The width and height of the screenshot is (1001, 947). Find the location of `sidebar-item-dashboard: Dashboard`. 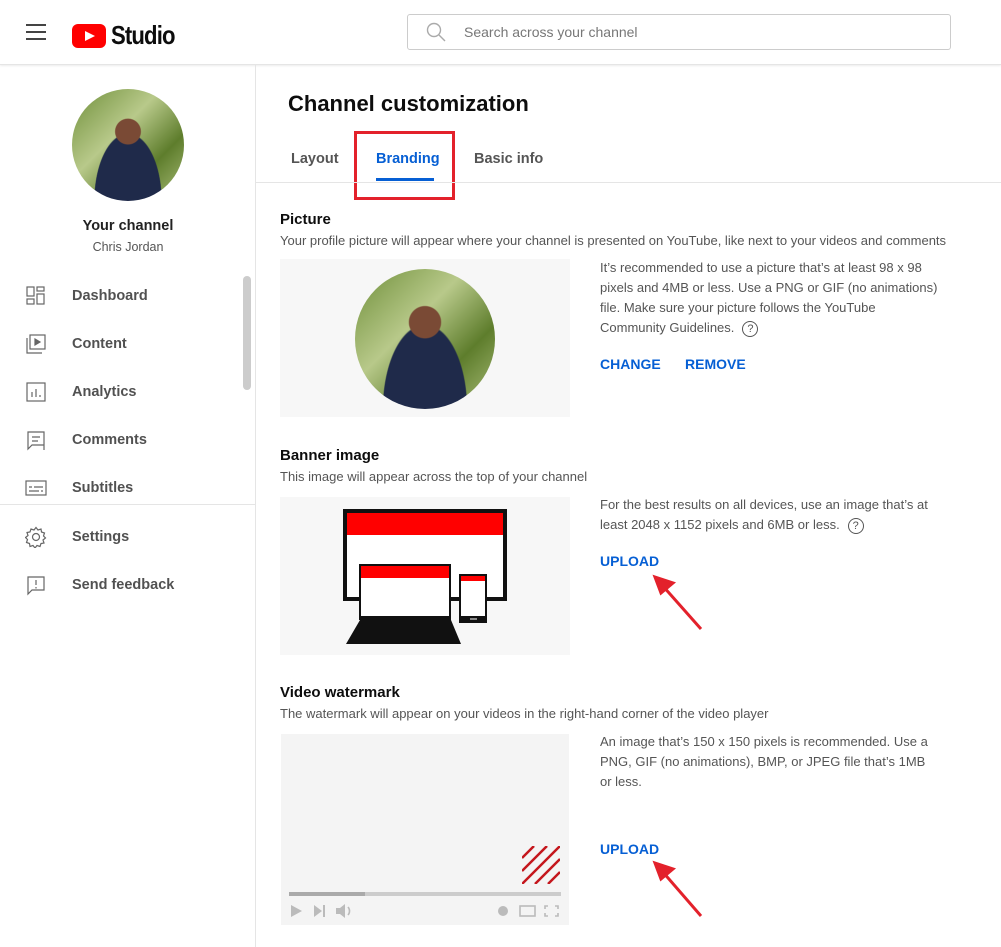

sidebar-item-dashboard: Dashboard is located at coordinates (120, 296).